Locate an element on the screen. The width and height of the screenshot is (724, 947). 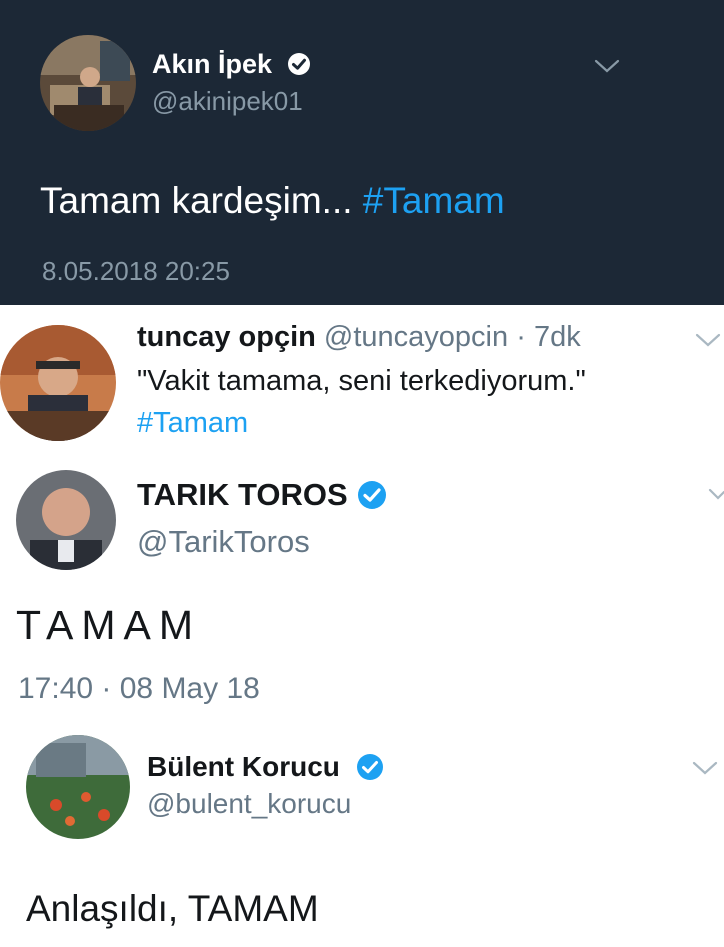
handle: @bulent_korucu is located at coordinates (249, 804).